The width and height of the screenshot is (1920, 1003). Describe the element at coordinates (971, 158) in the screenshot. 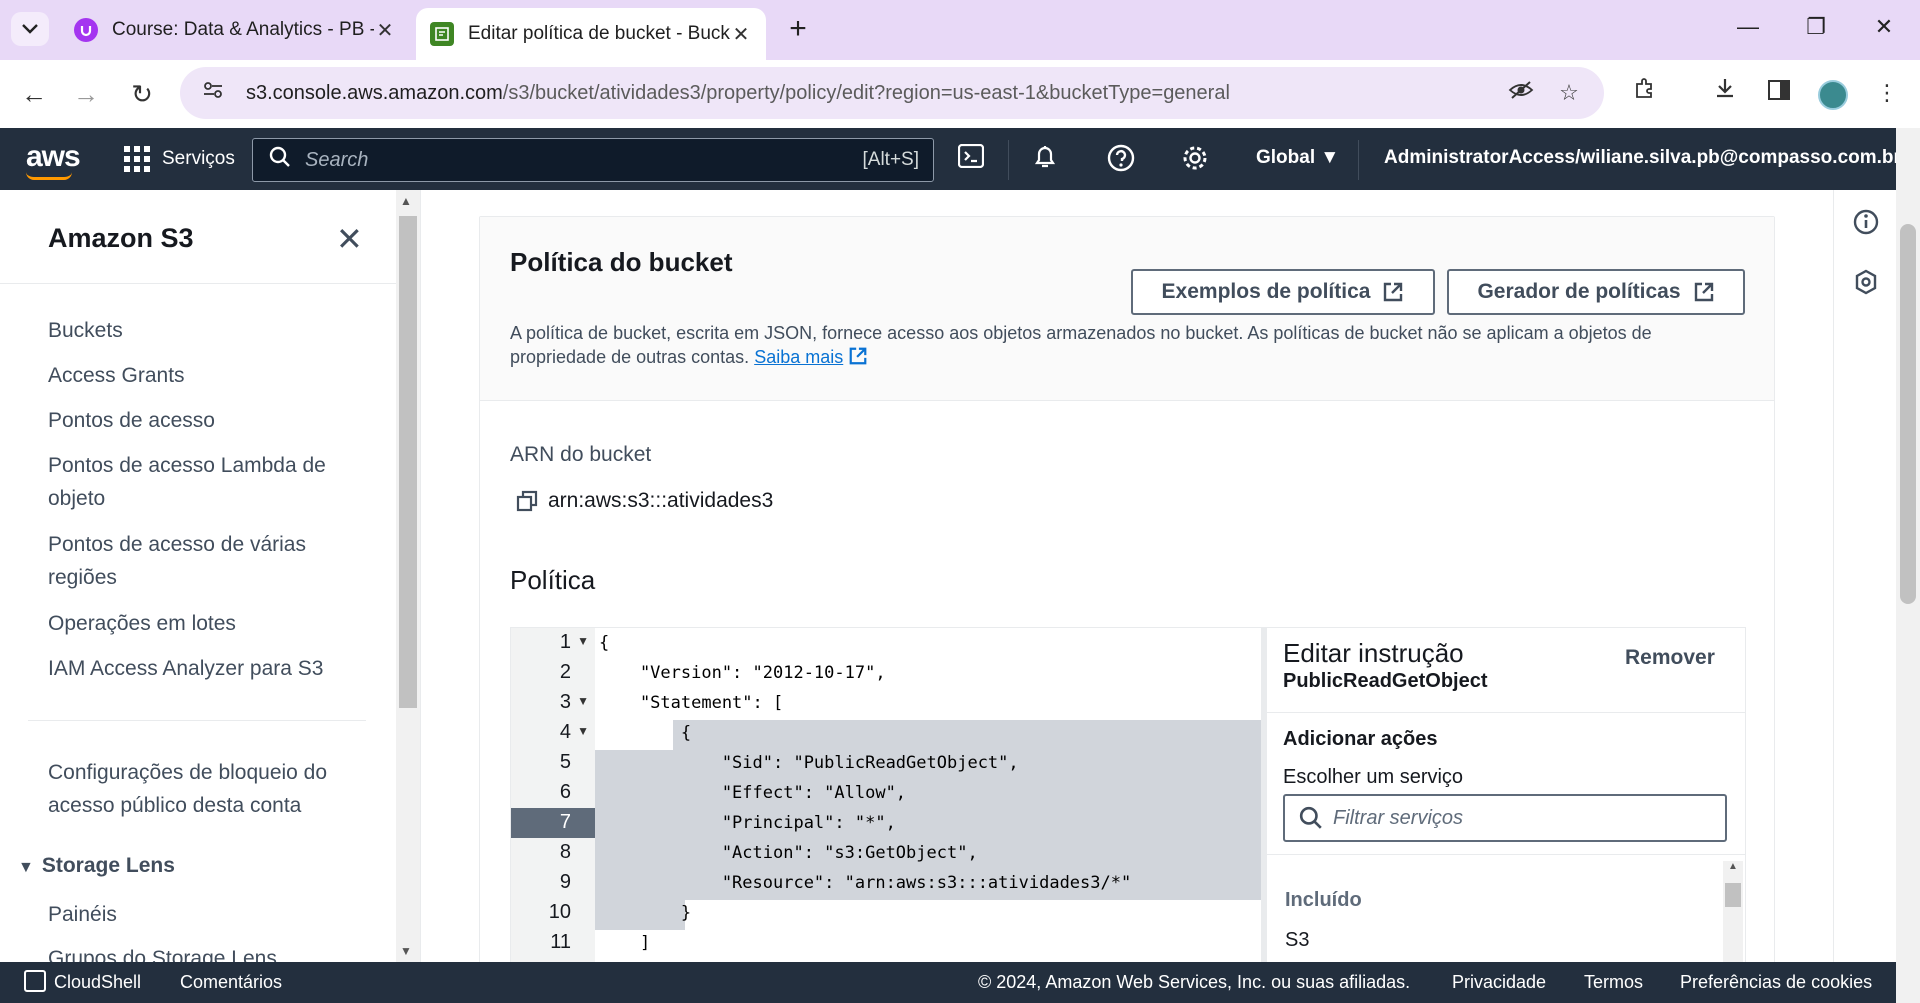

I see `cloudshell-icon` at that location.